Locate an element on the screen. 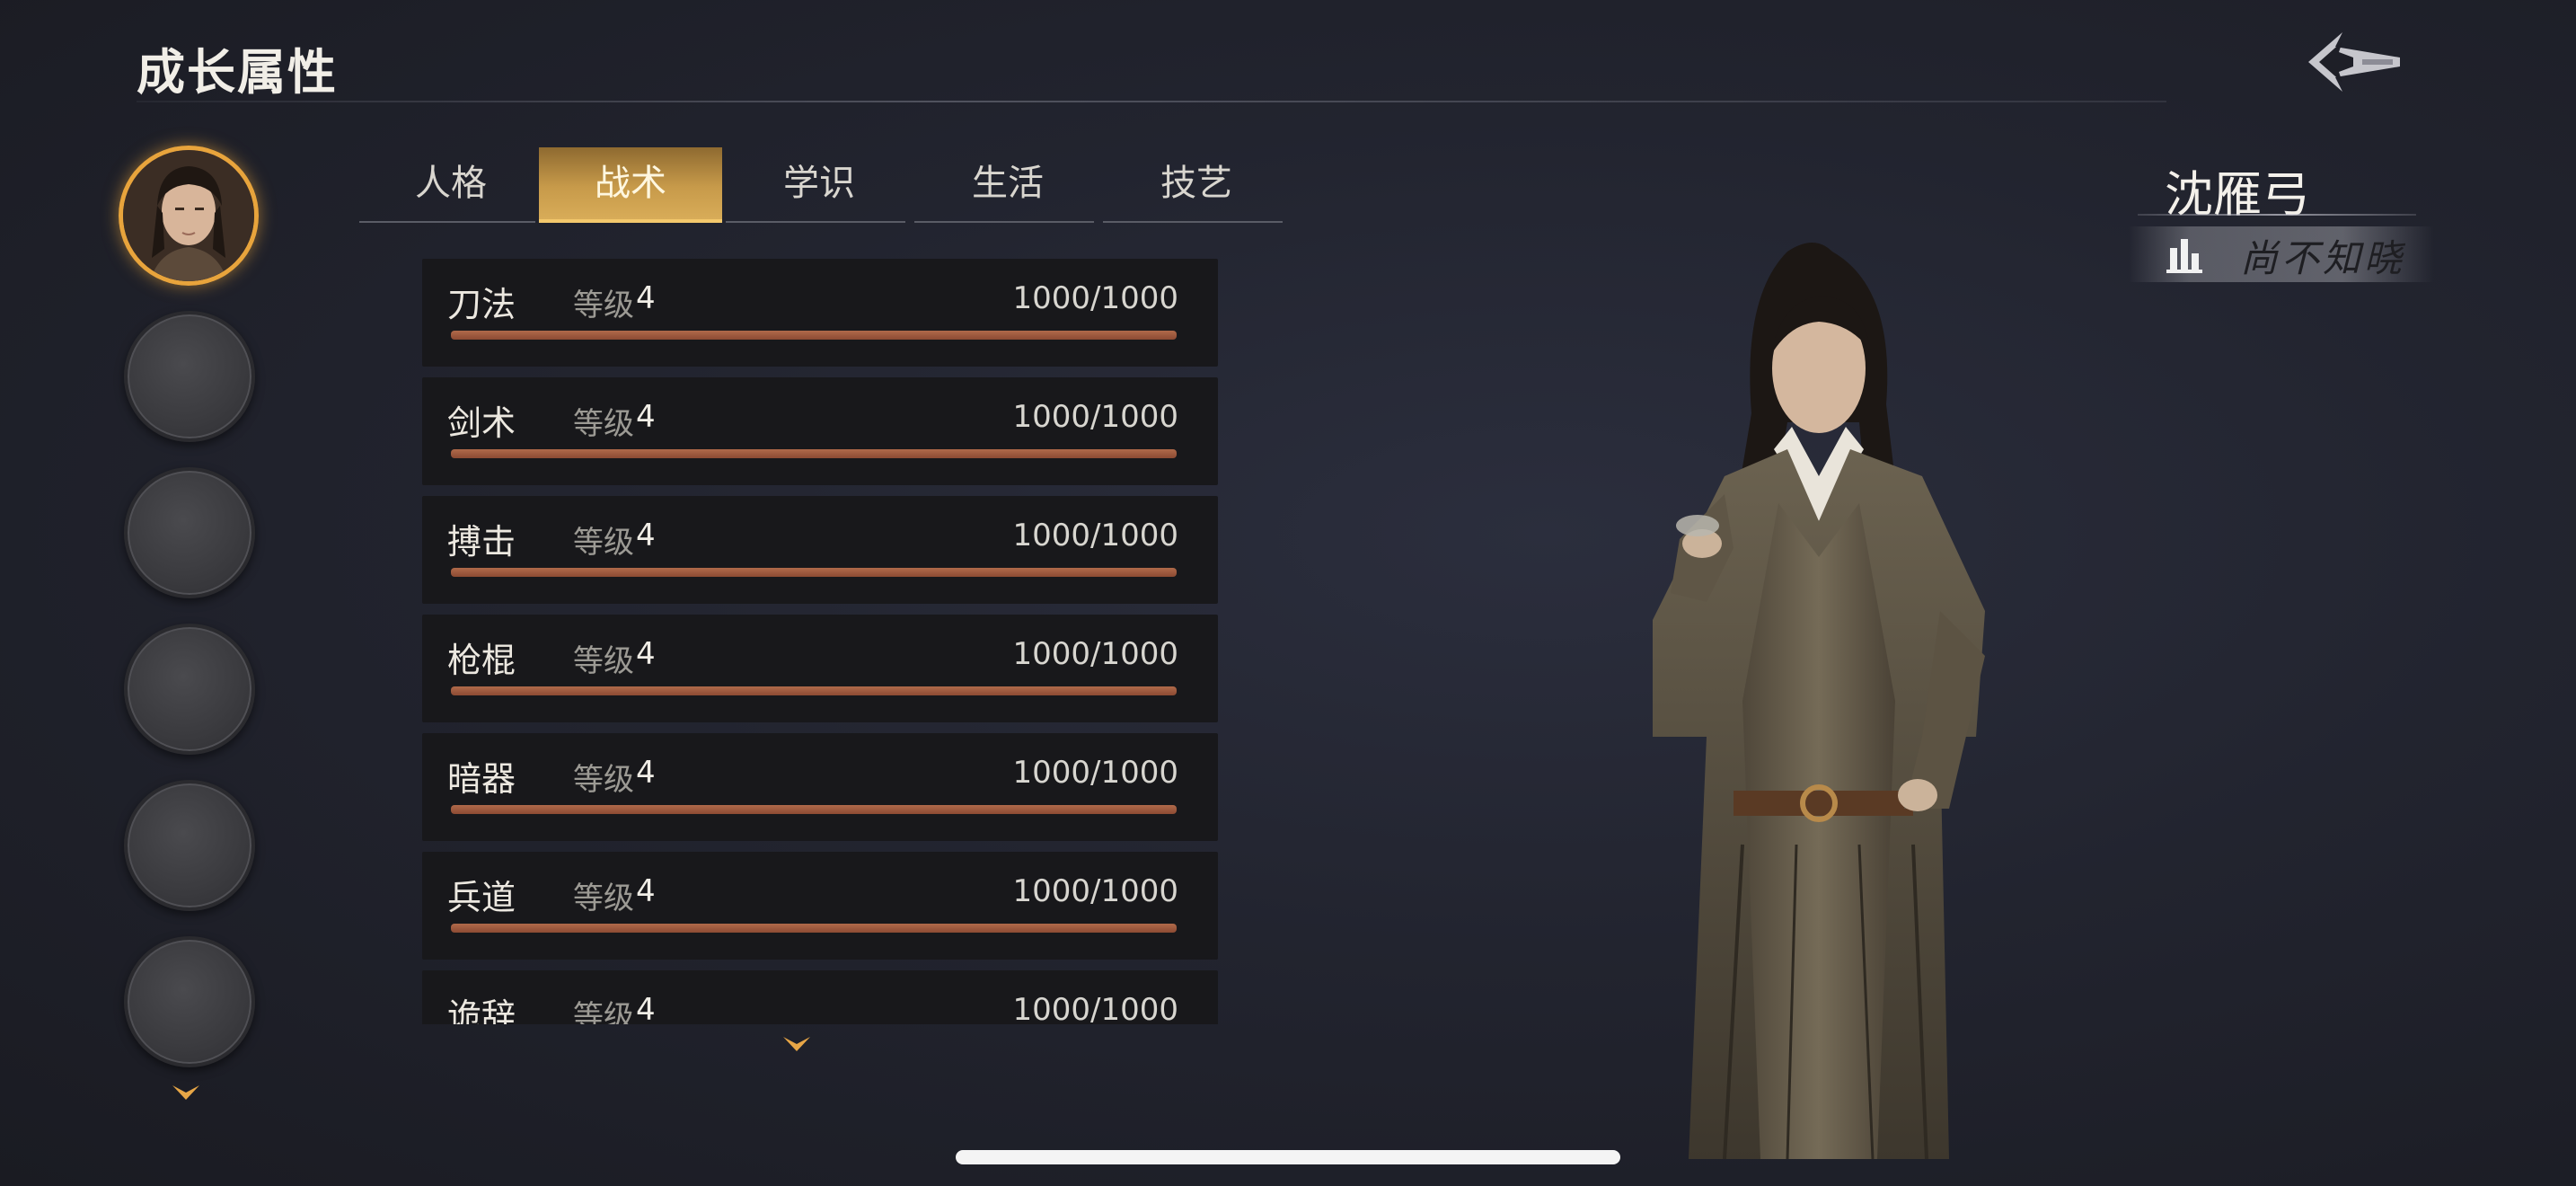 The width and height of the screenshot is (2576, 1186). back-arrow-icon is located at coordinates (2354, 62).